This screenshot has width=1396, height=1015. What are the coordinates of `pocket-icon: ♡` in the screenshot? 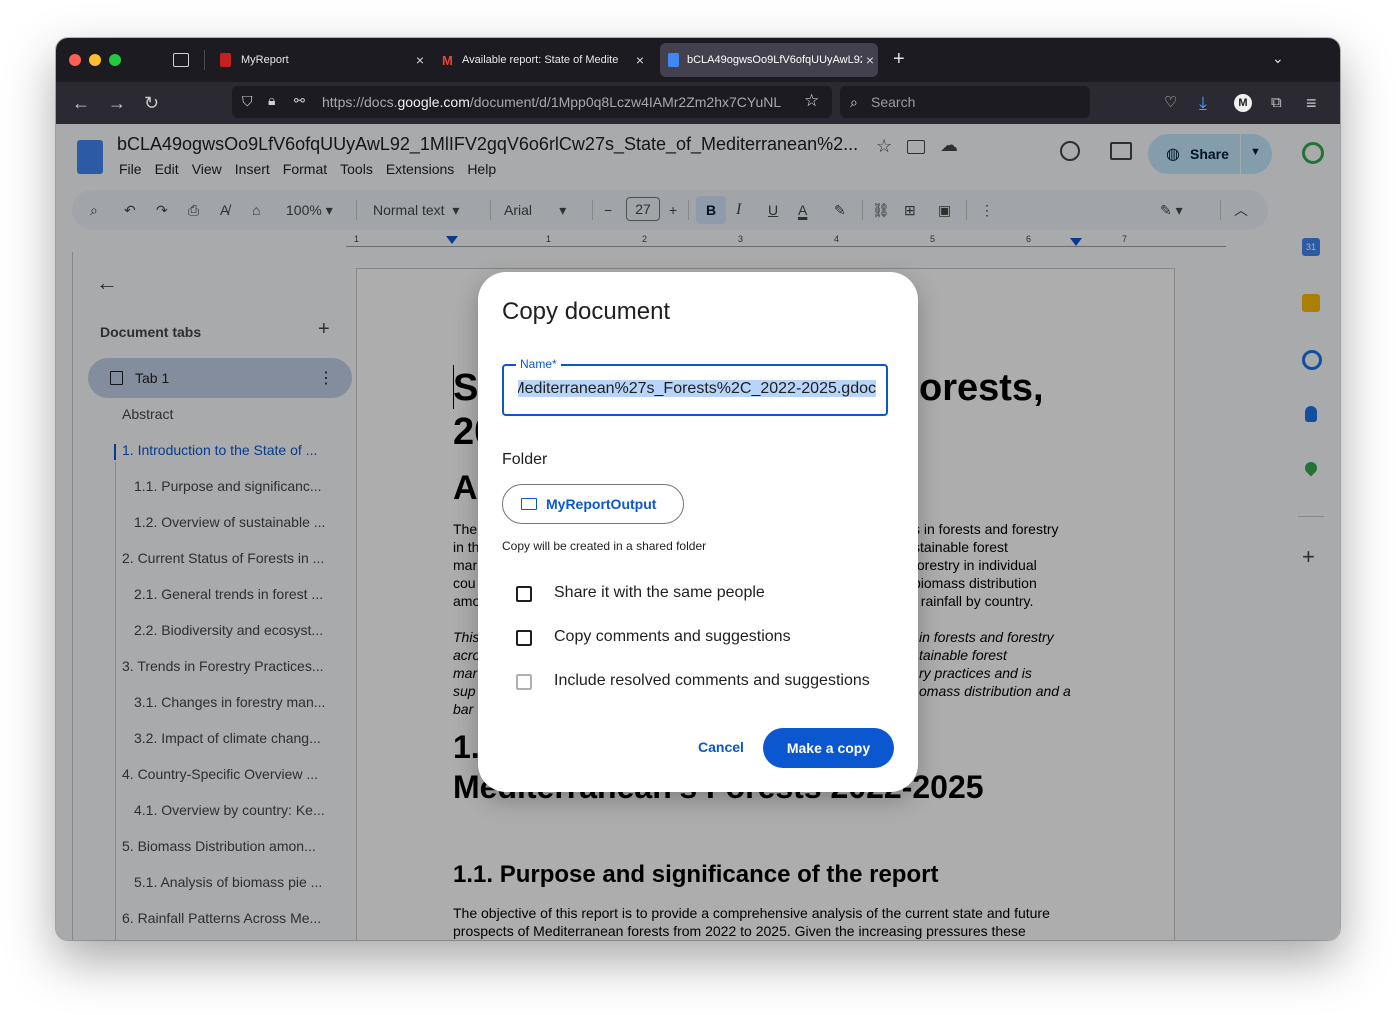 It's located at (1170, 103).